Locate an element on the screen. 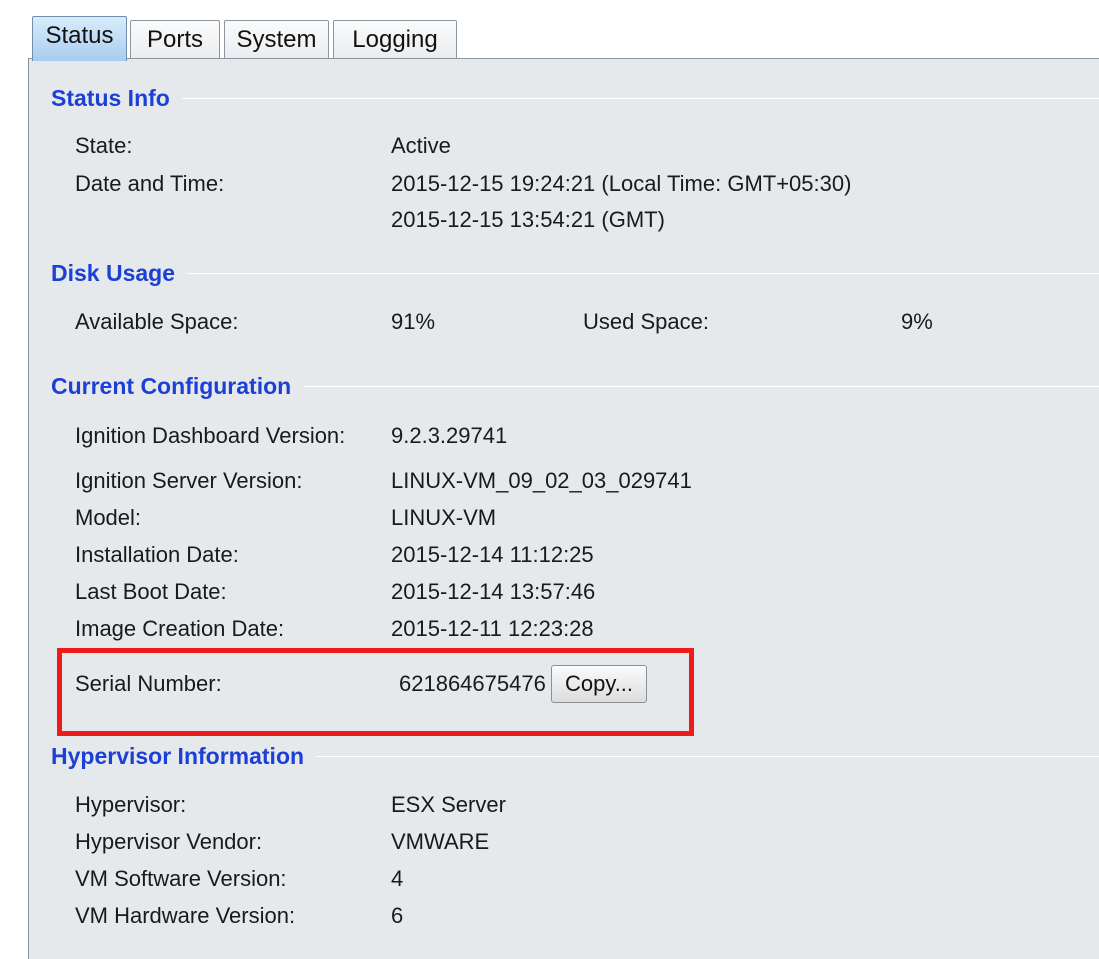 The width and height of the screenshot is (1099, 959). serial-number-value: 621864675476 is located at coordinates (472, 683).